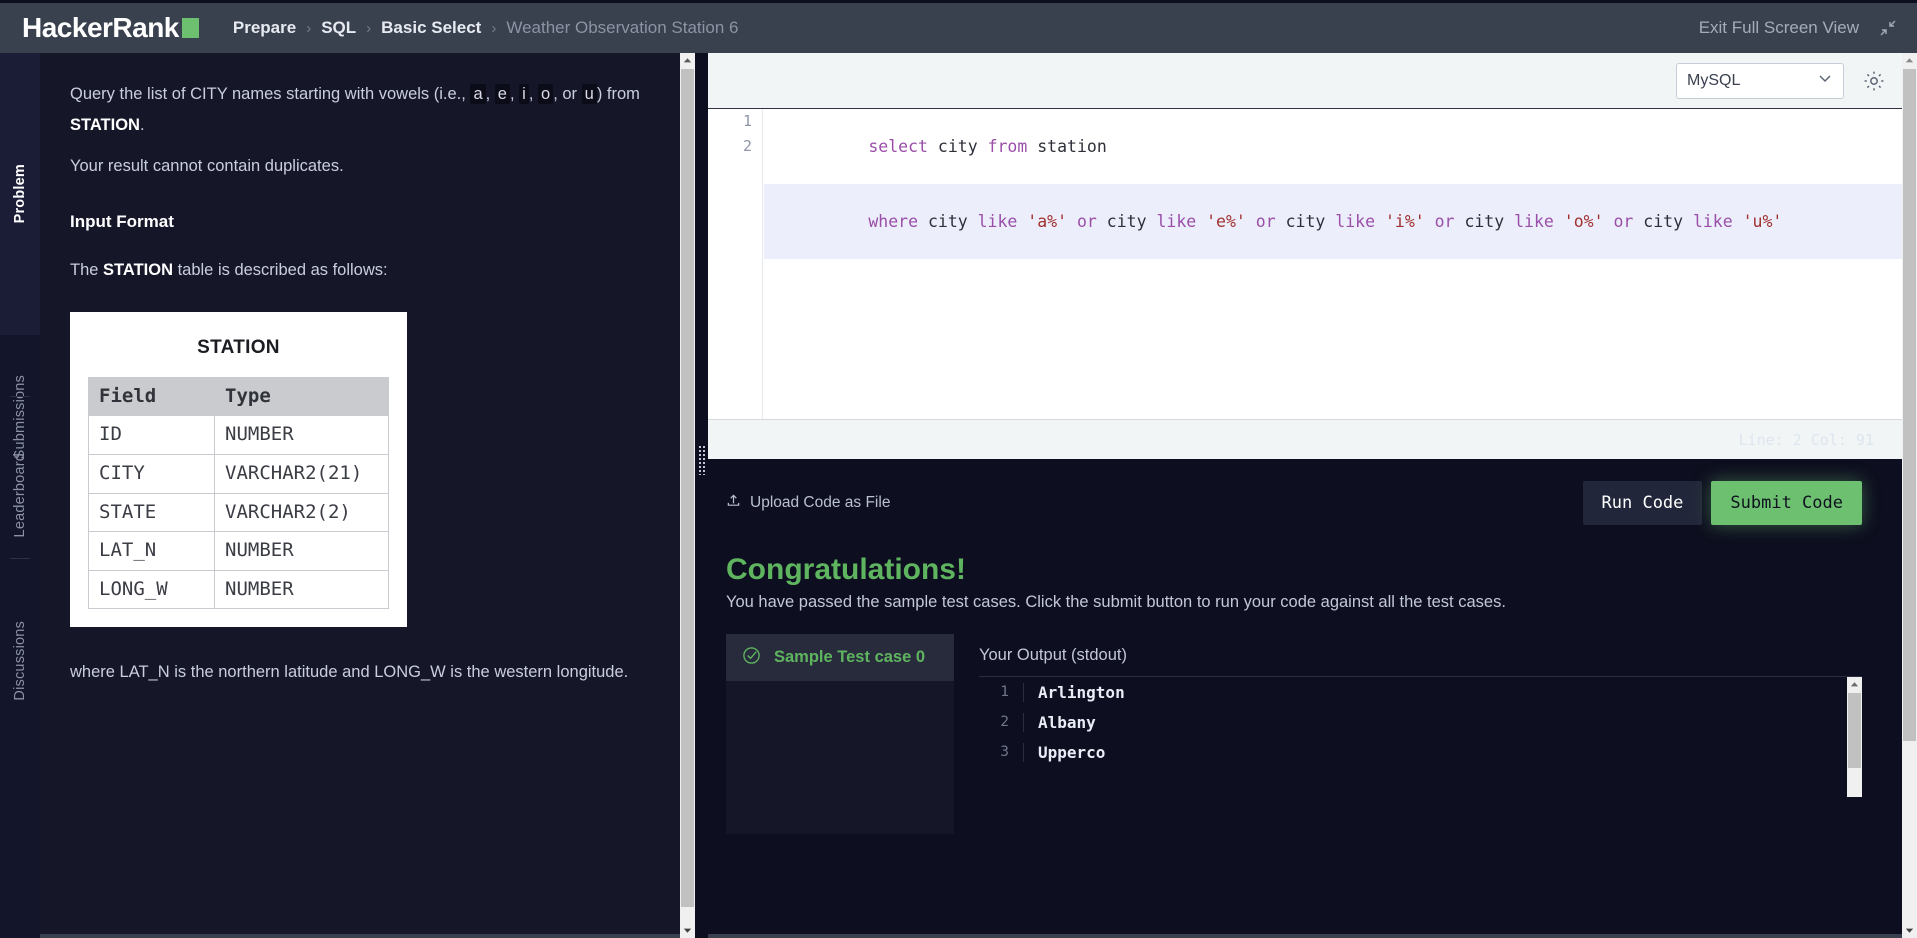 The image size is (1917, 938). I want to click on chevron-down-icon, so click(1825, 80).